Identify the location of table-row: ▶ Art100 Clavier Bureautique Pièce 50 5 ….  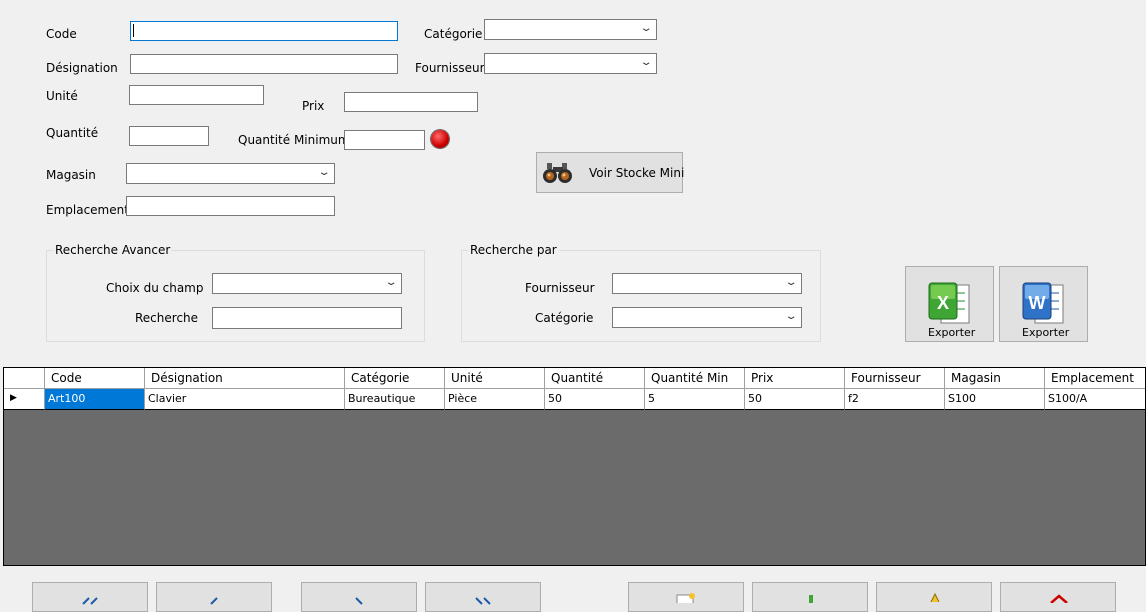
(574, 399).